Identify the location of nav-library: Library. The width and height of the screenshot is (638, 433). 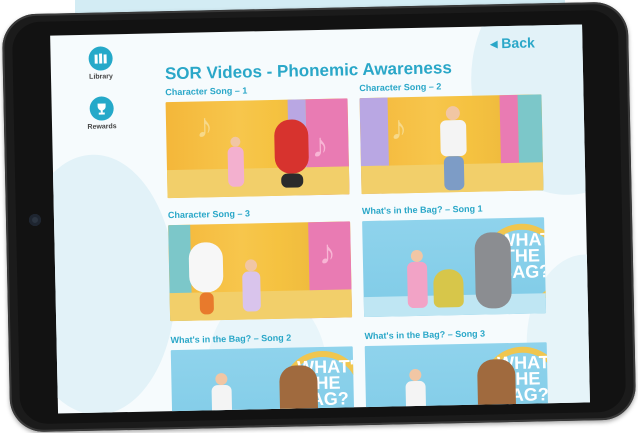
(100, 63).